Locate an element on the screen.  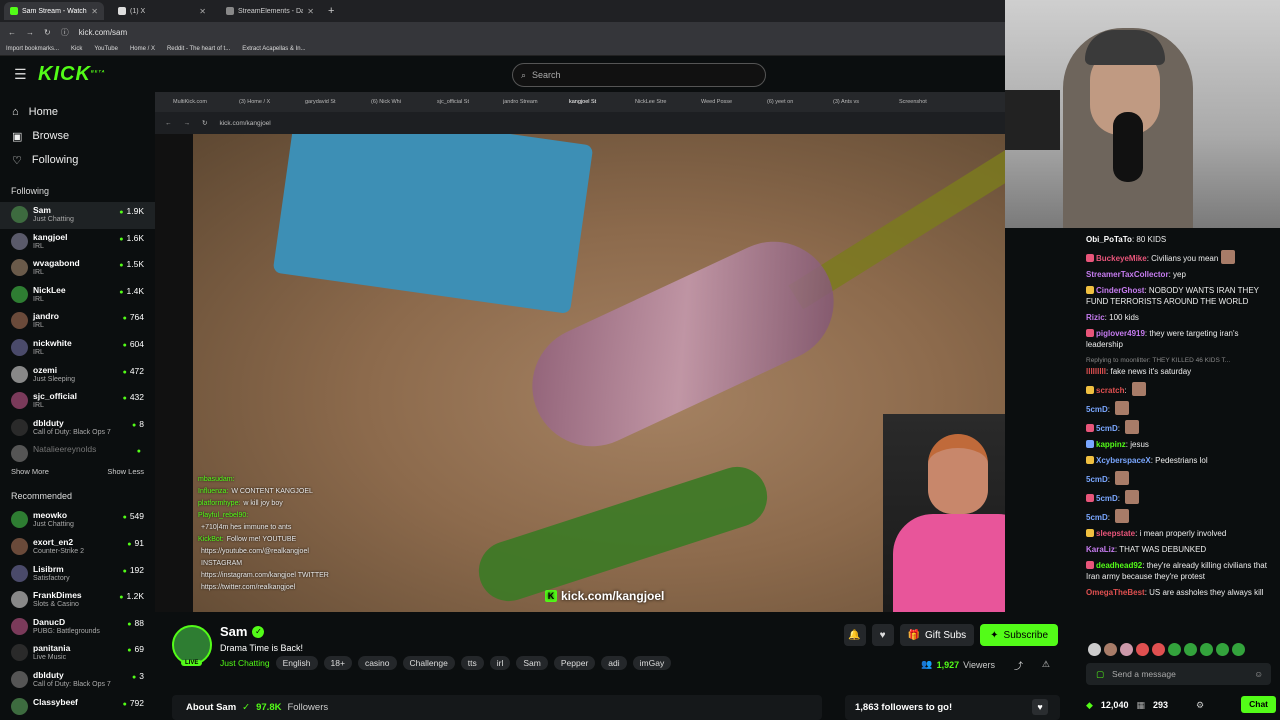
chat-username: XcyberspaceX is located at coordinates (1123, 460).